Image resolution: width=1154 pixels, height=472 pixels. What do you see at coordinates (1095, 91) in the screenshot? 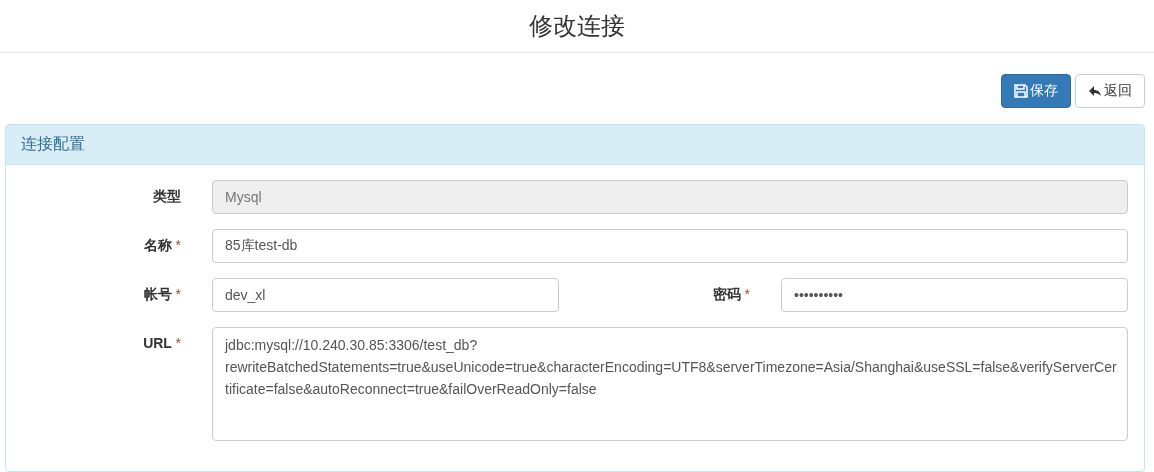
I see `reply-arrow-icon` at bounding box center [1095, 91].